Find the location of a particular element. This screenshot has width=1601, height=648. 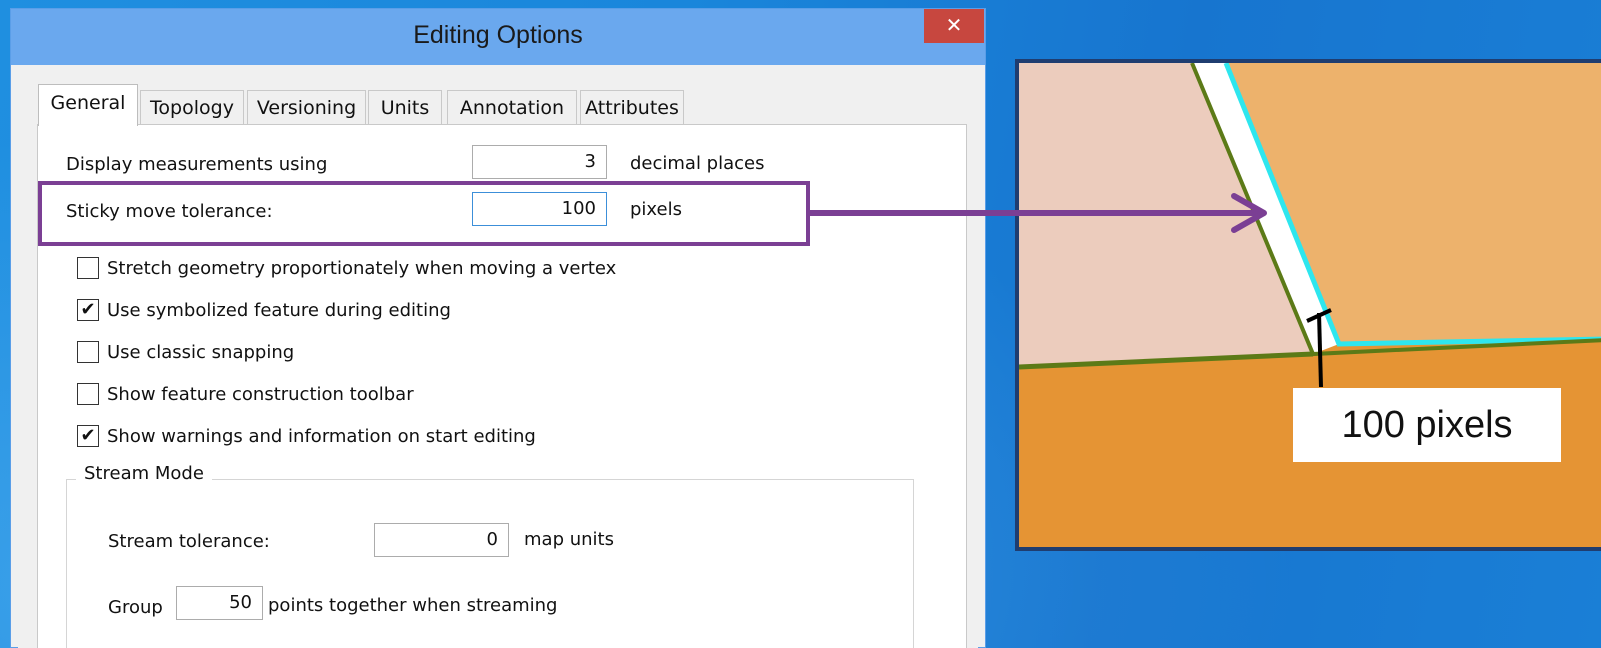

tab-general: General is located at coordinates (88, 105).